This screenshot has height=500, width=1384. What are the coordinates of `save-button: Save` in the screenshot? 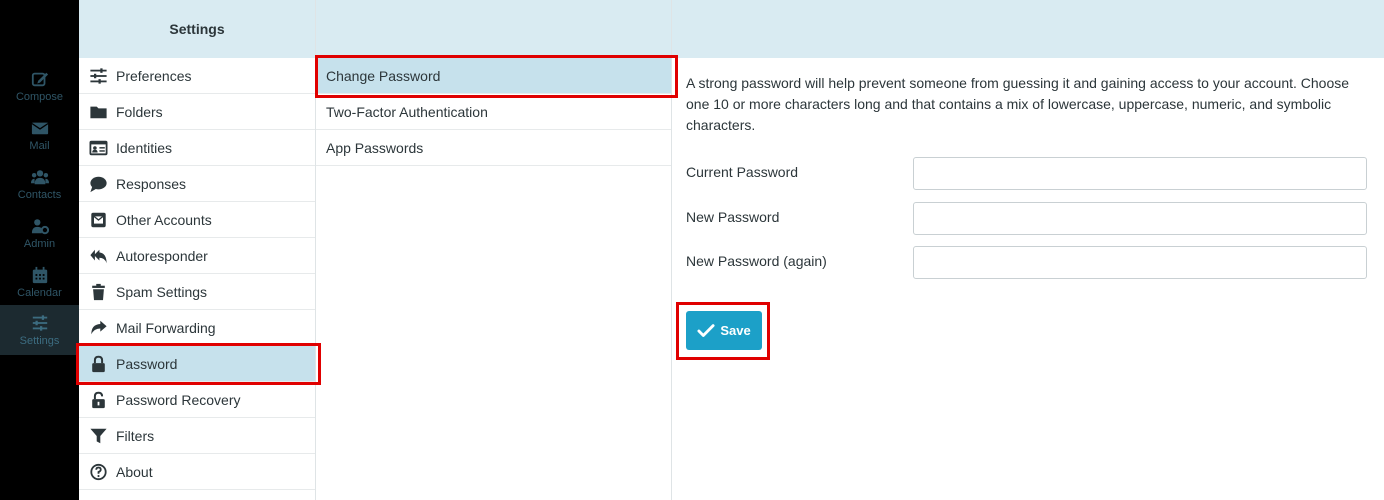 It's located at (724, 330).